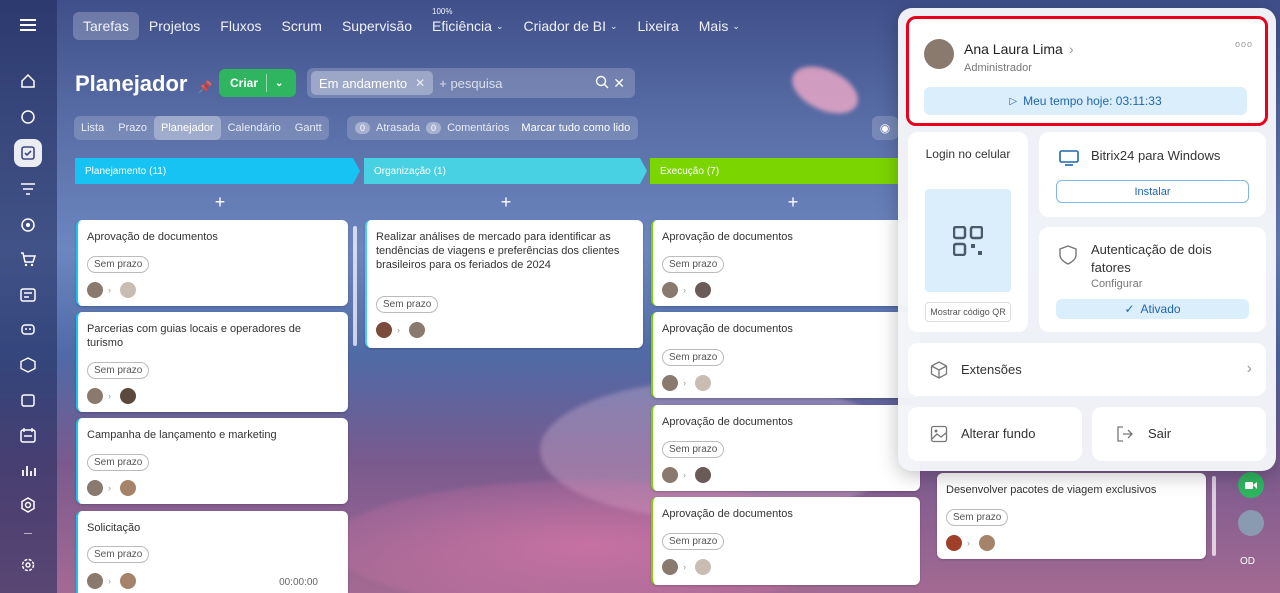  Describe the element at coordinates (968, 312) in the screenshot. I see `show-qr-button: Mostrar código QR` at that location.